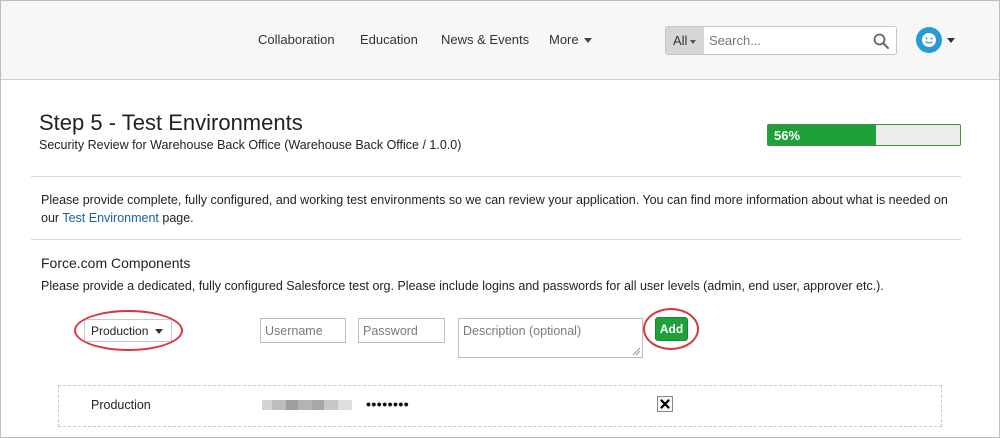 The width and height of the screenshot is (1000, 438). I want to click on progress-label: 56%, so click(787, 135).